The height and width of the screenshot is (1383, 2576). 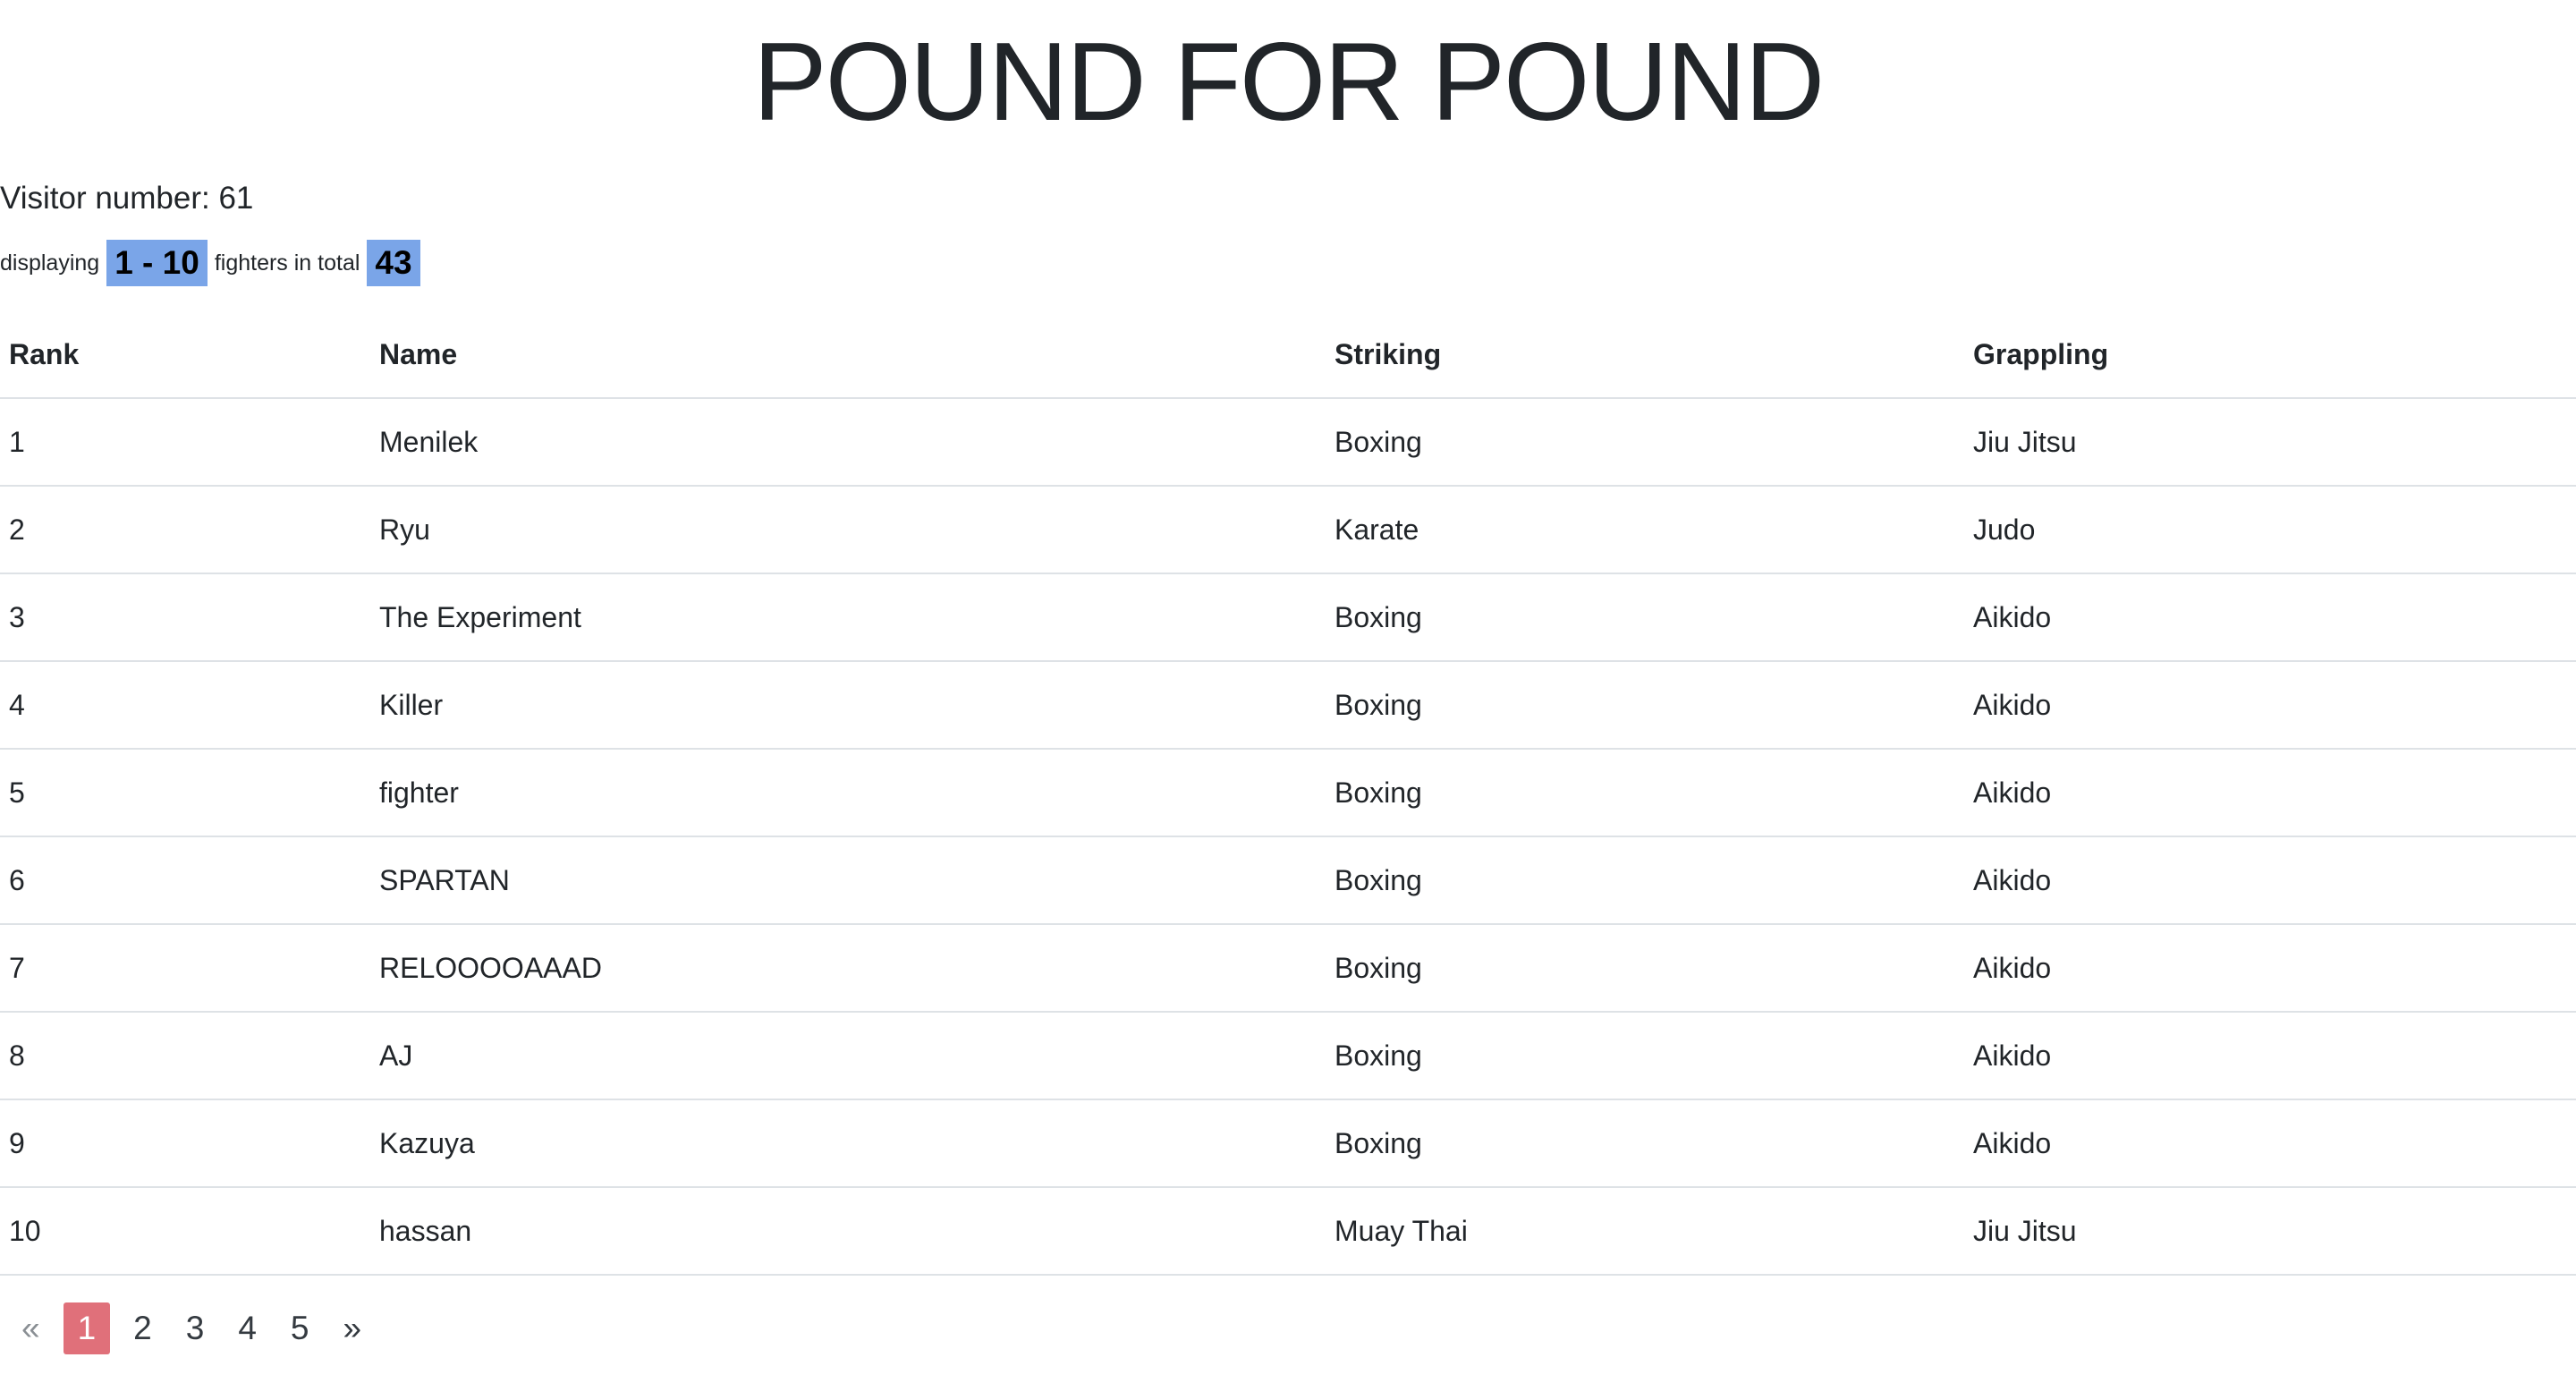 What do you see at coordinates (143, 1328) in the screenshot?
I see `pagination-page-2: 2` at bounding box center [143, 1328].